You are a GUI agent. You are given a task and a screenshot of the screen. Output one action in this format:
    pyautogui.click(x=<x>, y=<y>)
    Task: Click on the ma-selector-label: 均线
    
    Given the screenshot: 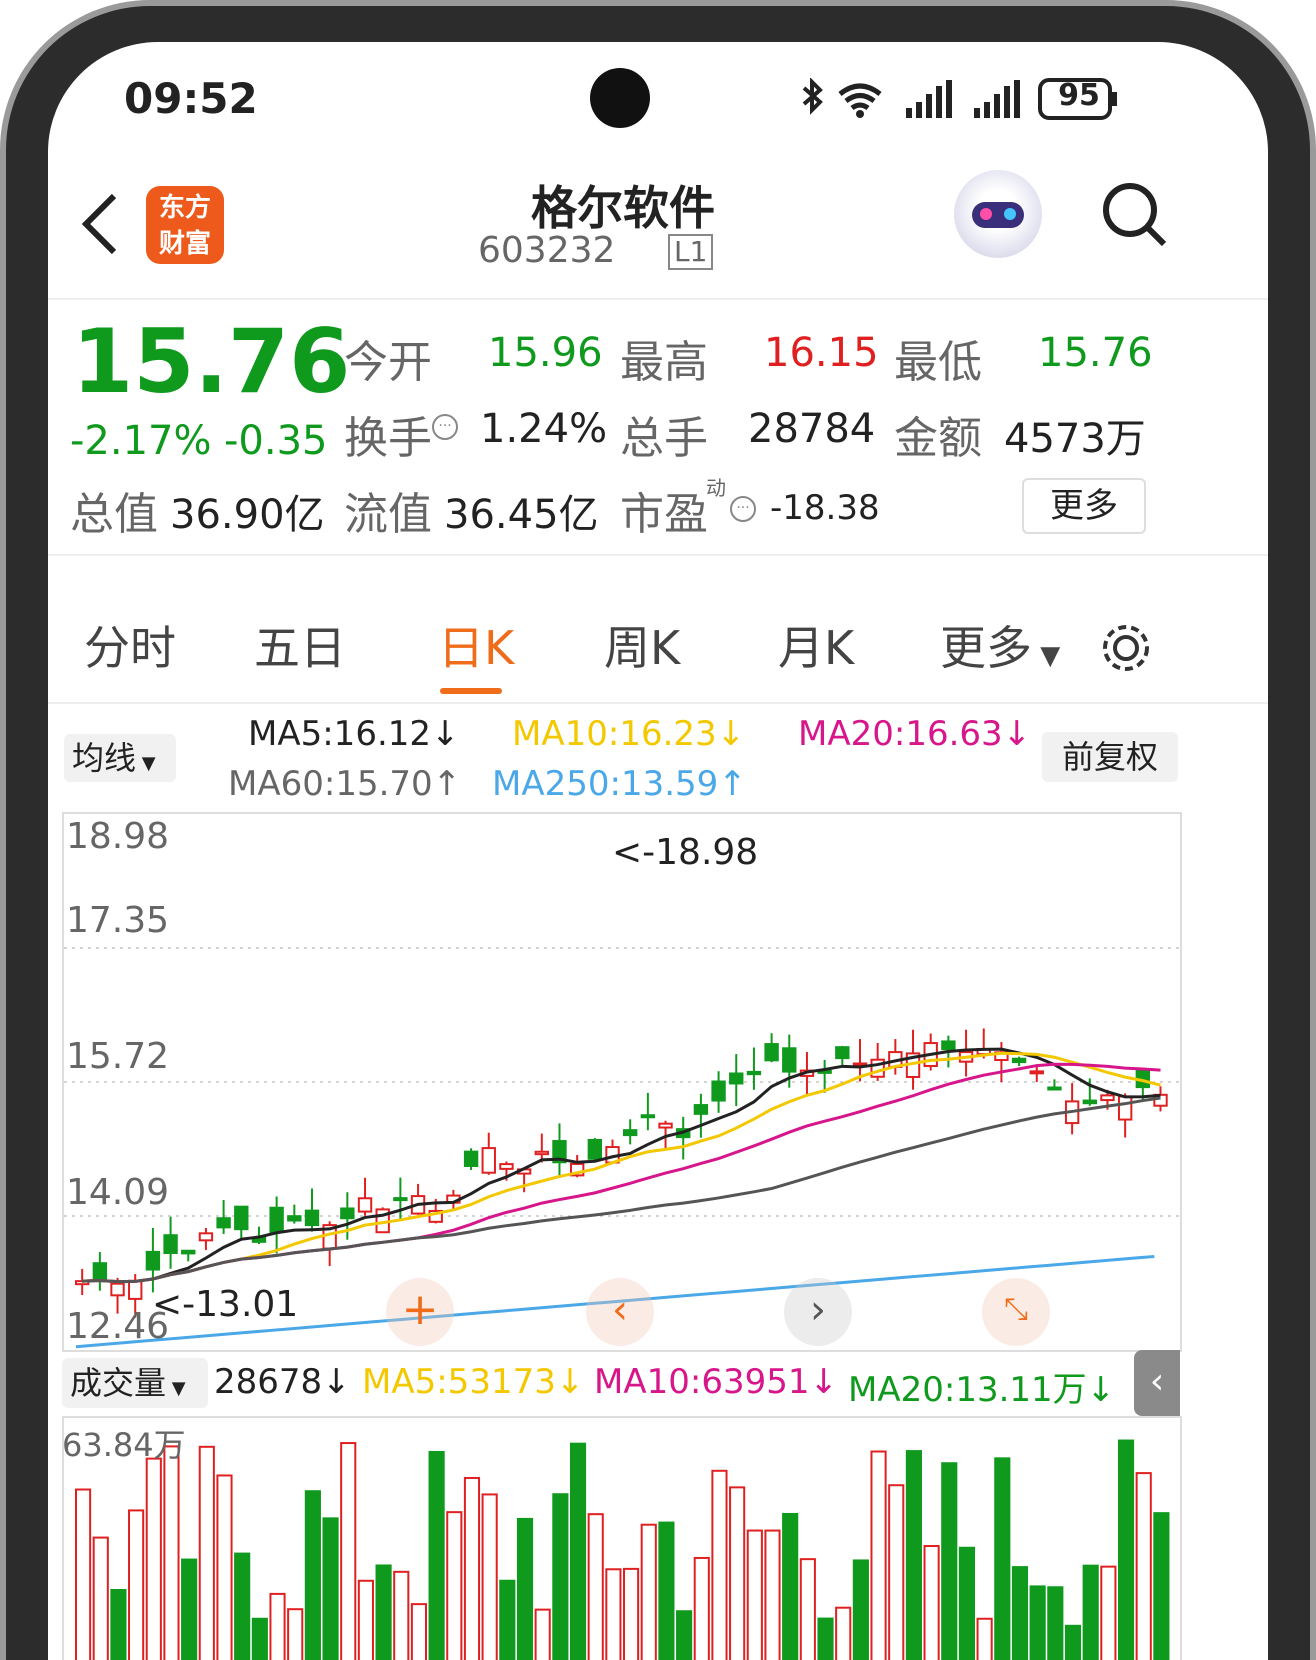 What is the action you would take?
    pyautogui.click(x=104, y=758)
    